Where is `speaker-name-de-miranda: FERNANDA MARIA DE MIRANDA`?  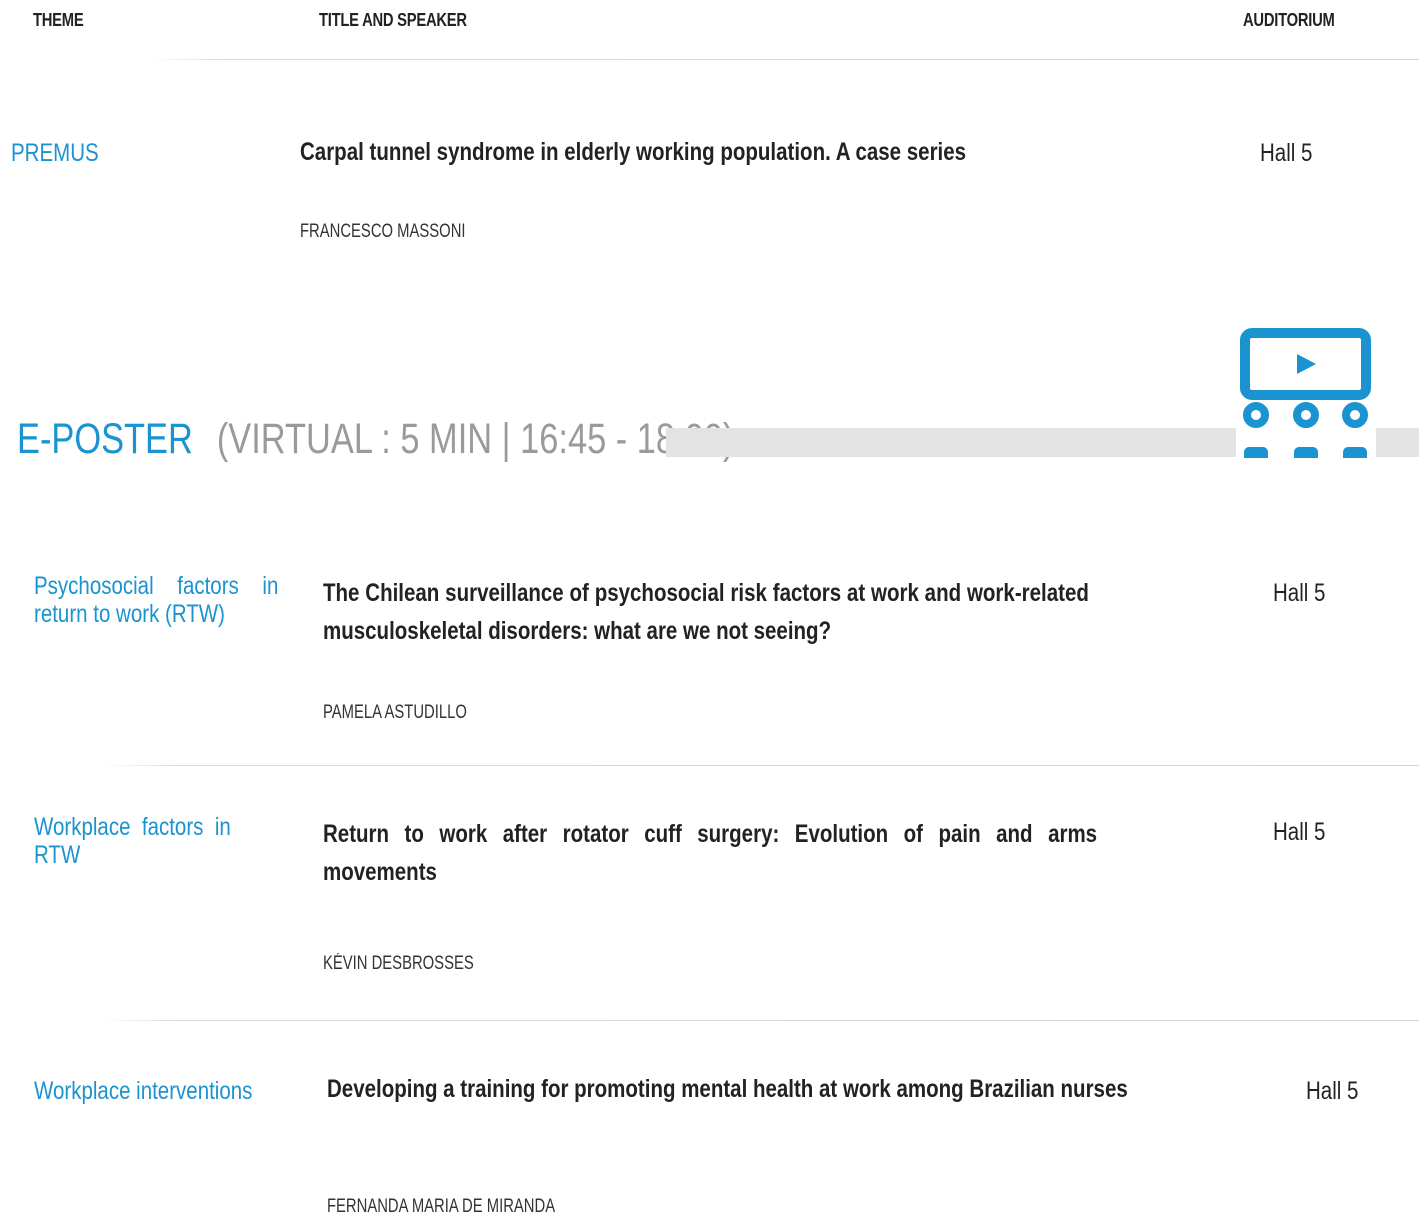
speaker-name-de-miranda: FERNANDA MARIA DE MIRANDA is located at coordinates (441, 1206).